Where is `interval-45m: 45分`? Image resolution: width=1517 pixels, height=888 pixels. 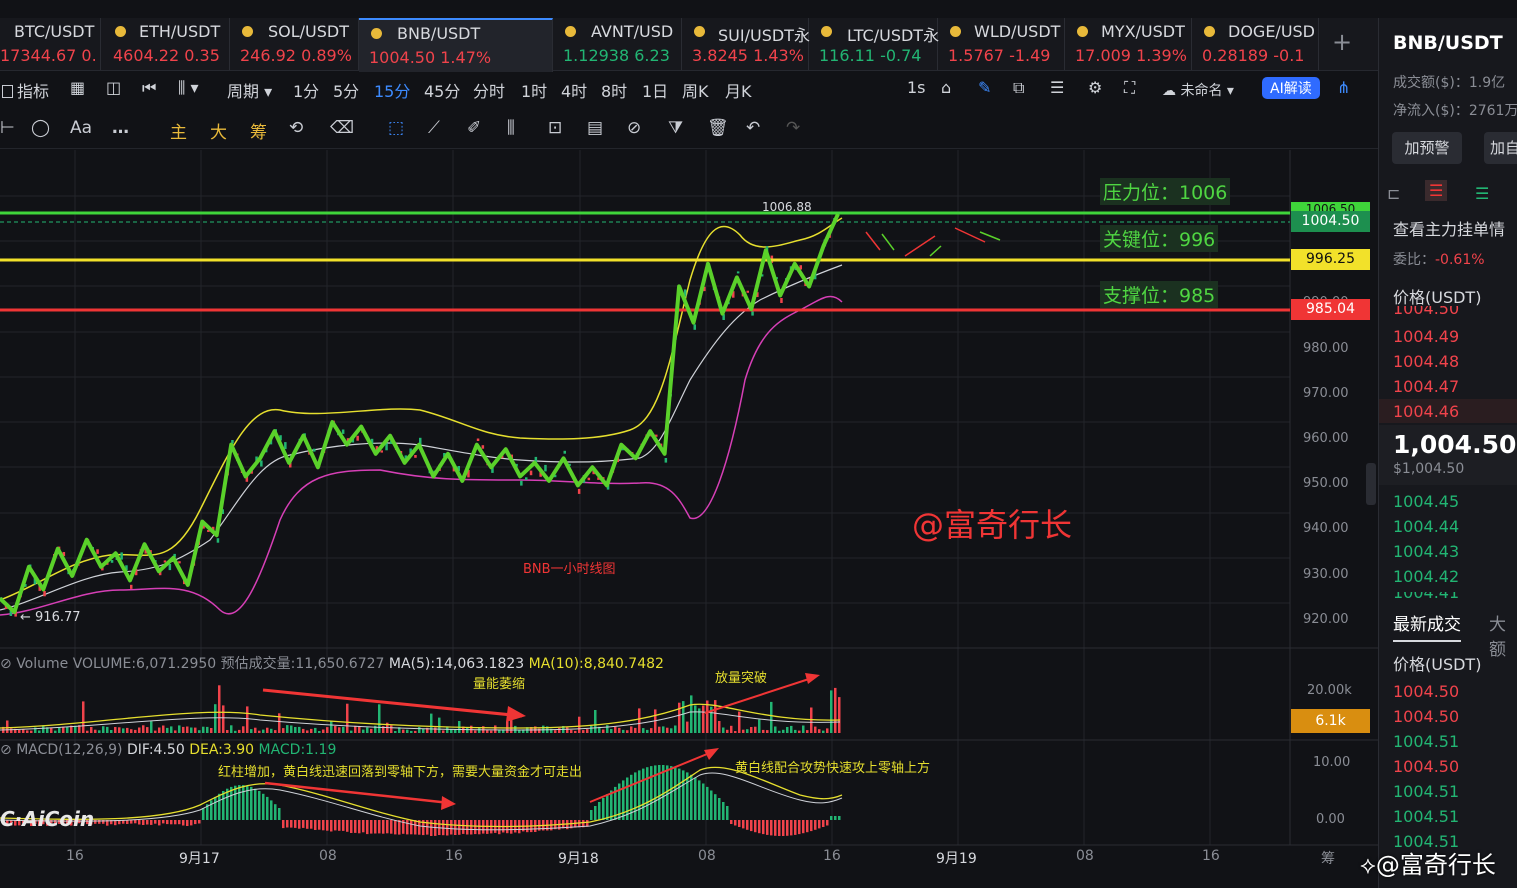
interval-45m: 45分 is located at coordinates (442, 90).